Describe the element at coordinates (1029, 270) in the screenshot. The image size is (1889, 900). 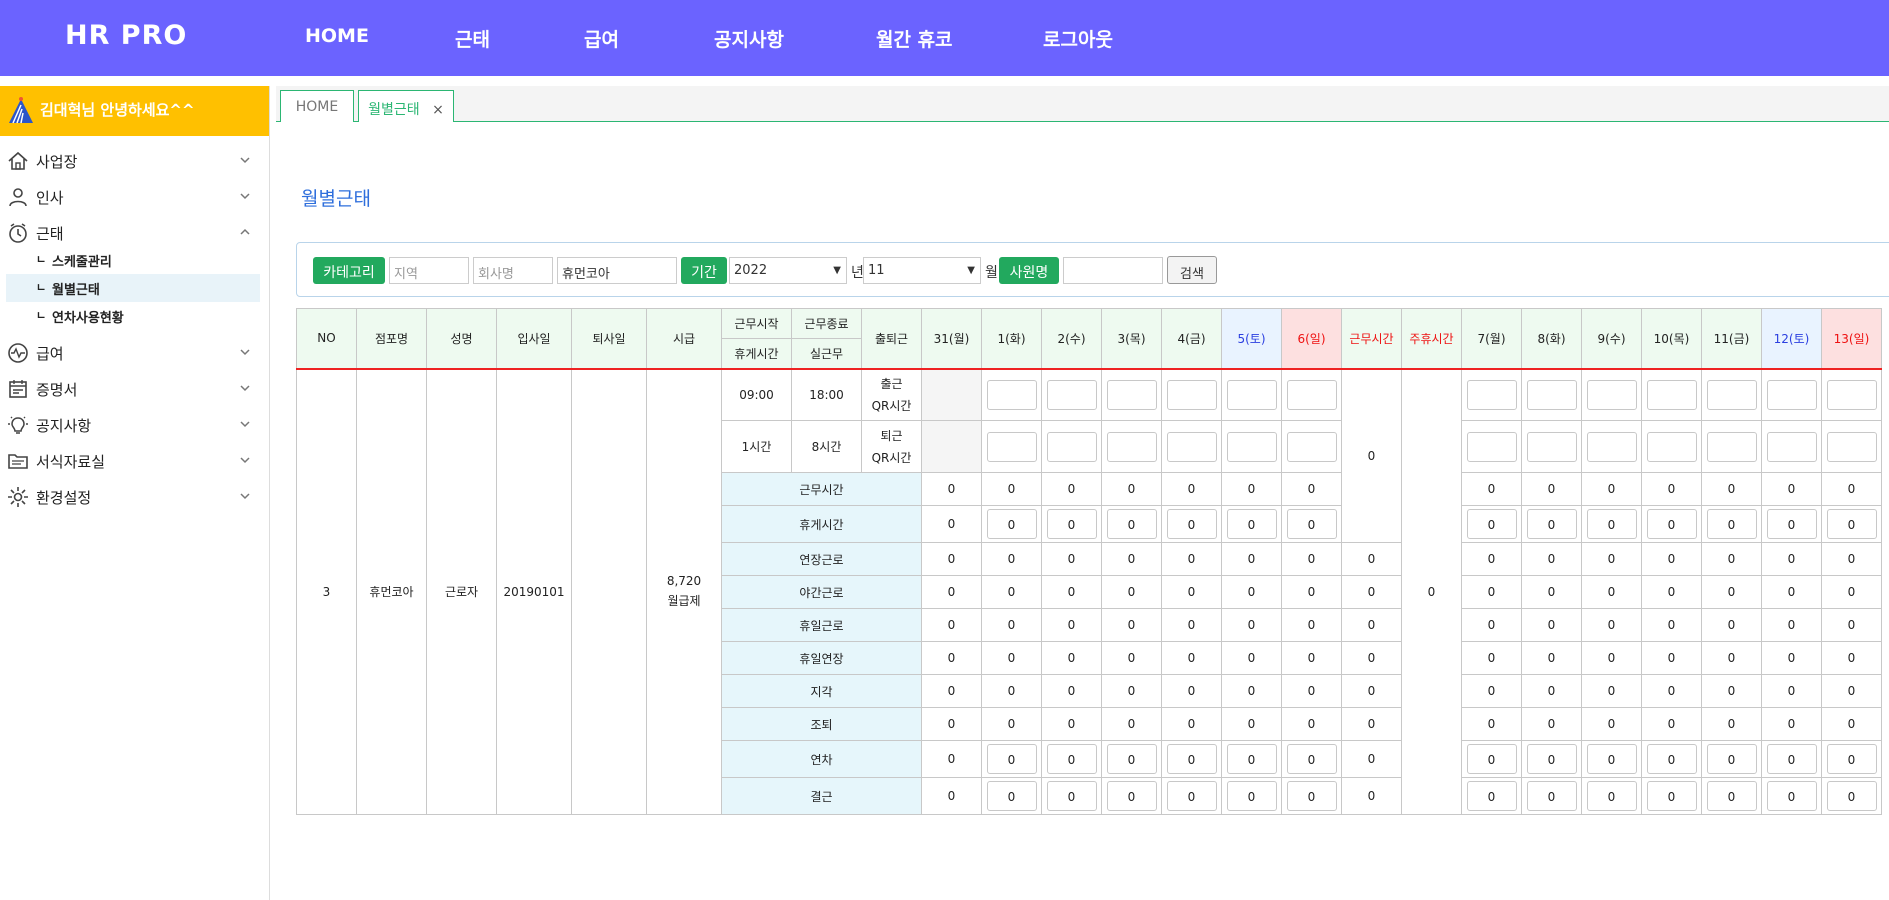
I see `employee-button: 사원명` at that location.